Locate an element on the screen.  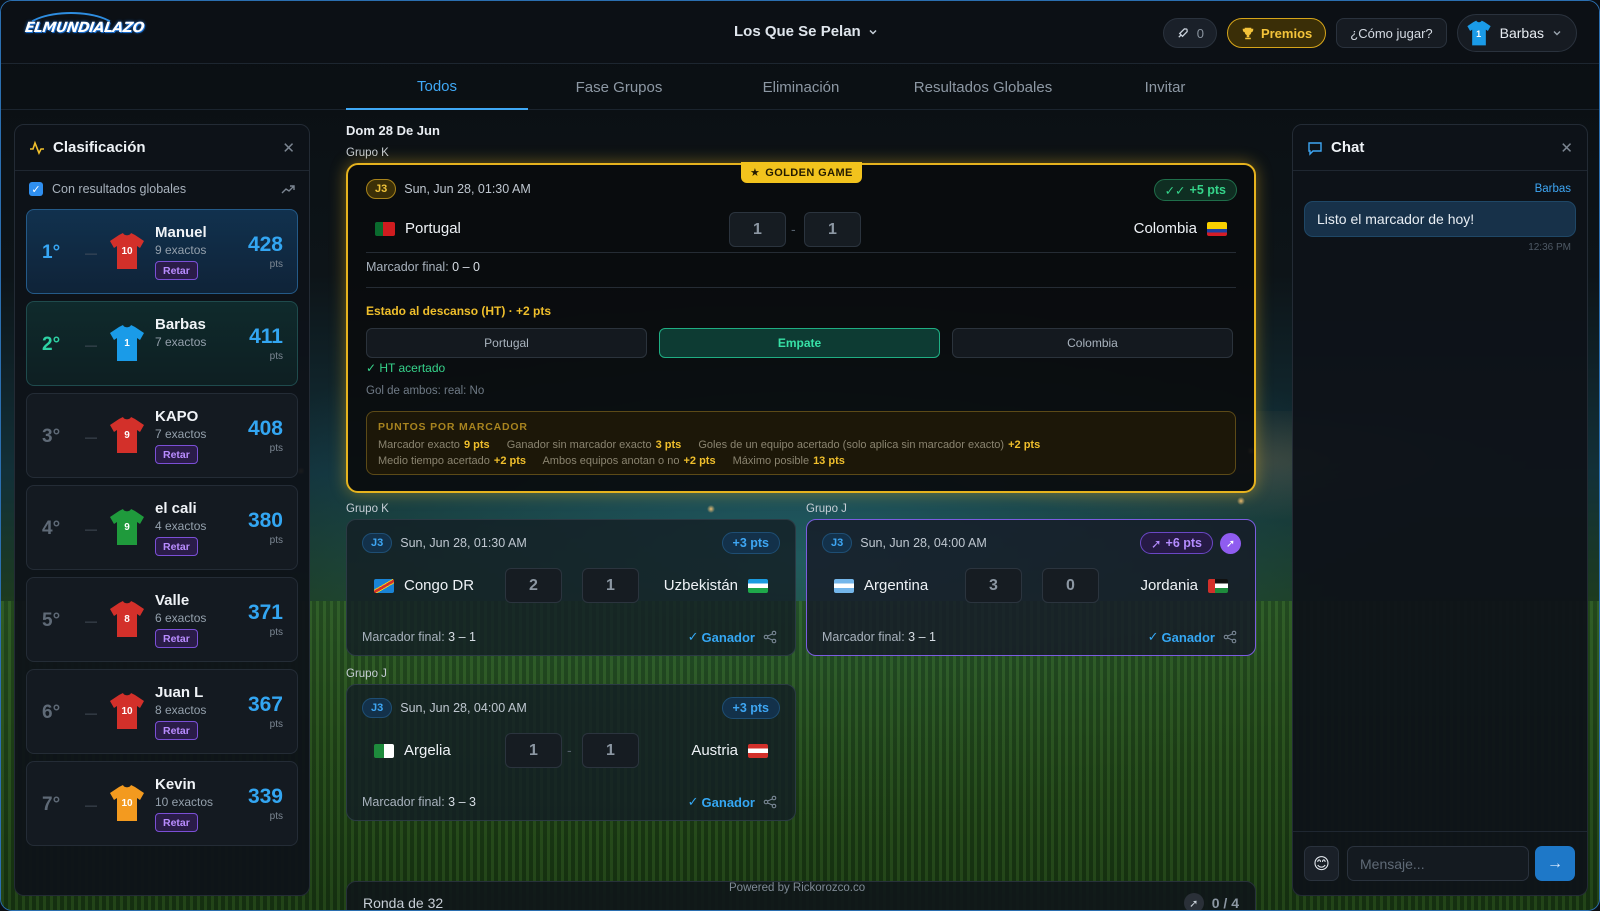
prediction-home-score: 3 is located at coordinates (993, 585).